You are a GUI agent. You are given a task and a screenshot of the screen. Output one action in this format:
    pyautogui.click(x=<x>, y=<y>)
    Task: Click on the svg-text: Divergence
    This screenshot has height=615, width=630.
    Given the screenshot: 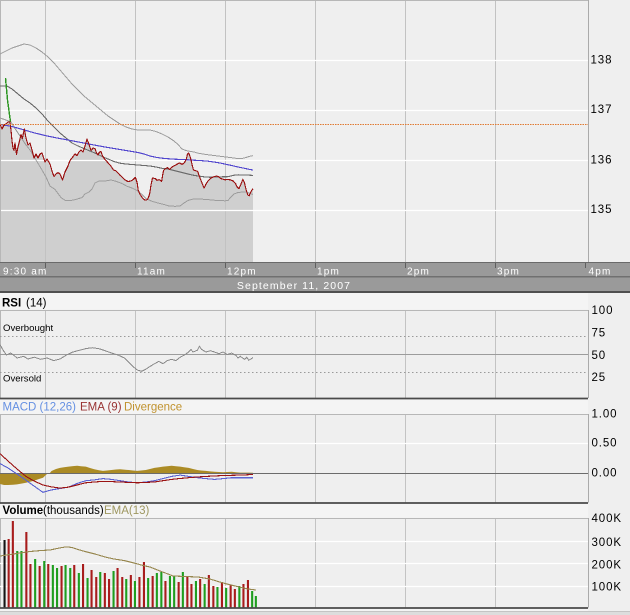 What is the action you would take?
    pyautogui.click(x=153, y=408)
    